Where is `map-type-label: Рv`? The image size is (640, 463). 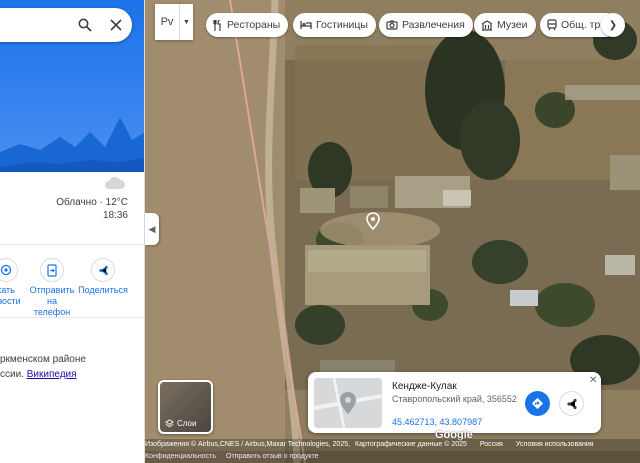
map-type-label: Рv is located at coordinates (167, 22).